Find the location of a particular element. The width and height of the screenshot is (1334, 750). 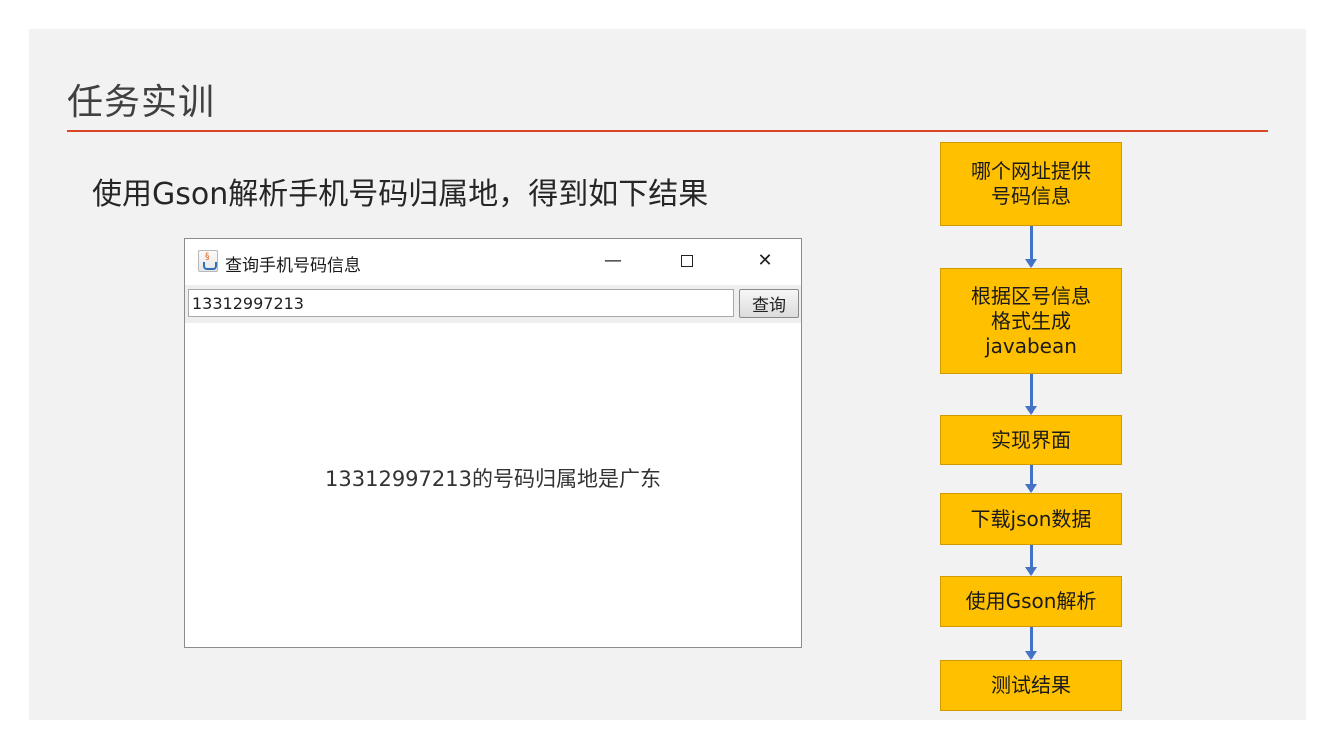

flow-step-2-line-2: 格式生成 is located at coordinates (1031, 320).